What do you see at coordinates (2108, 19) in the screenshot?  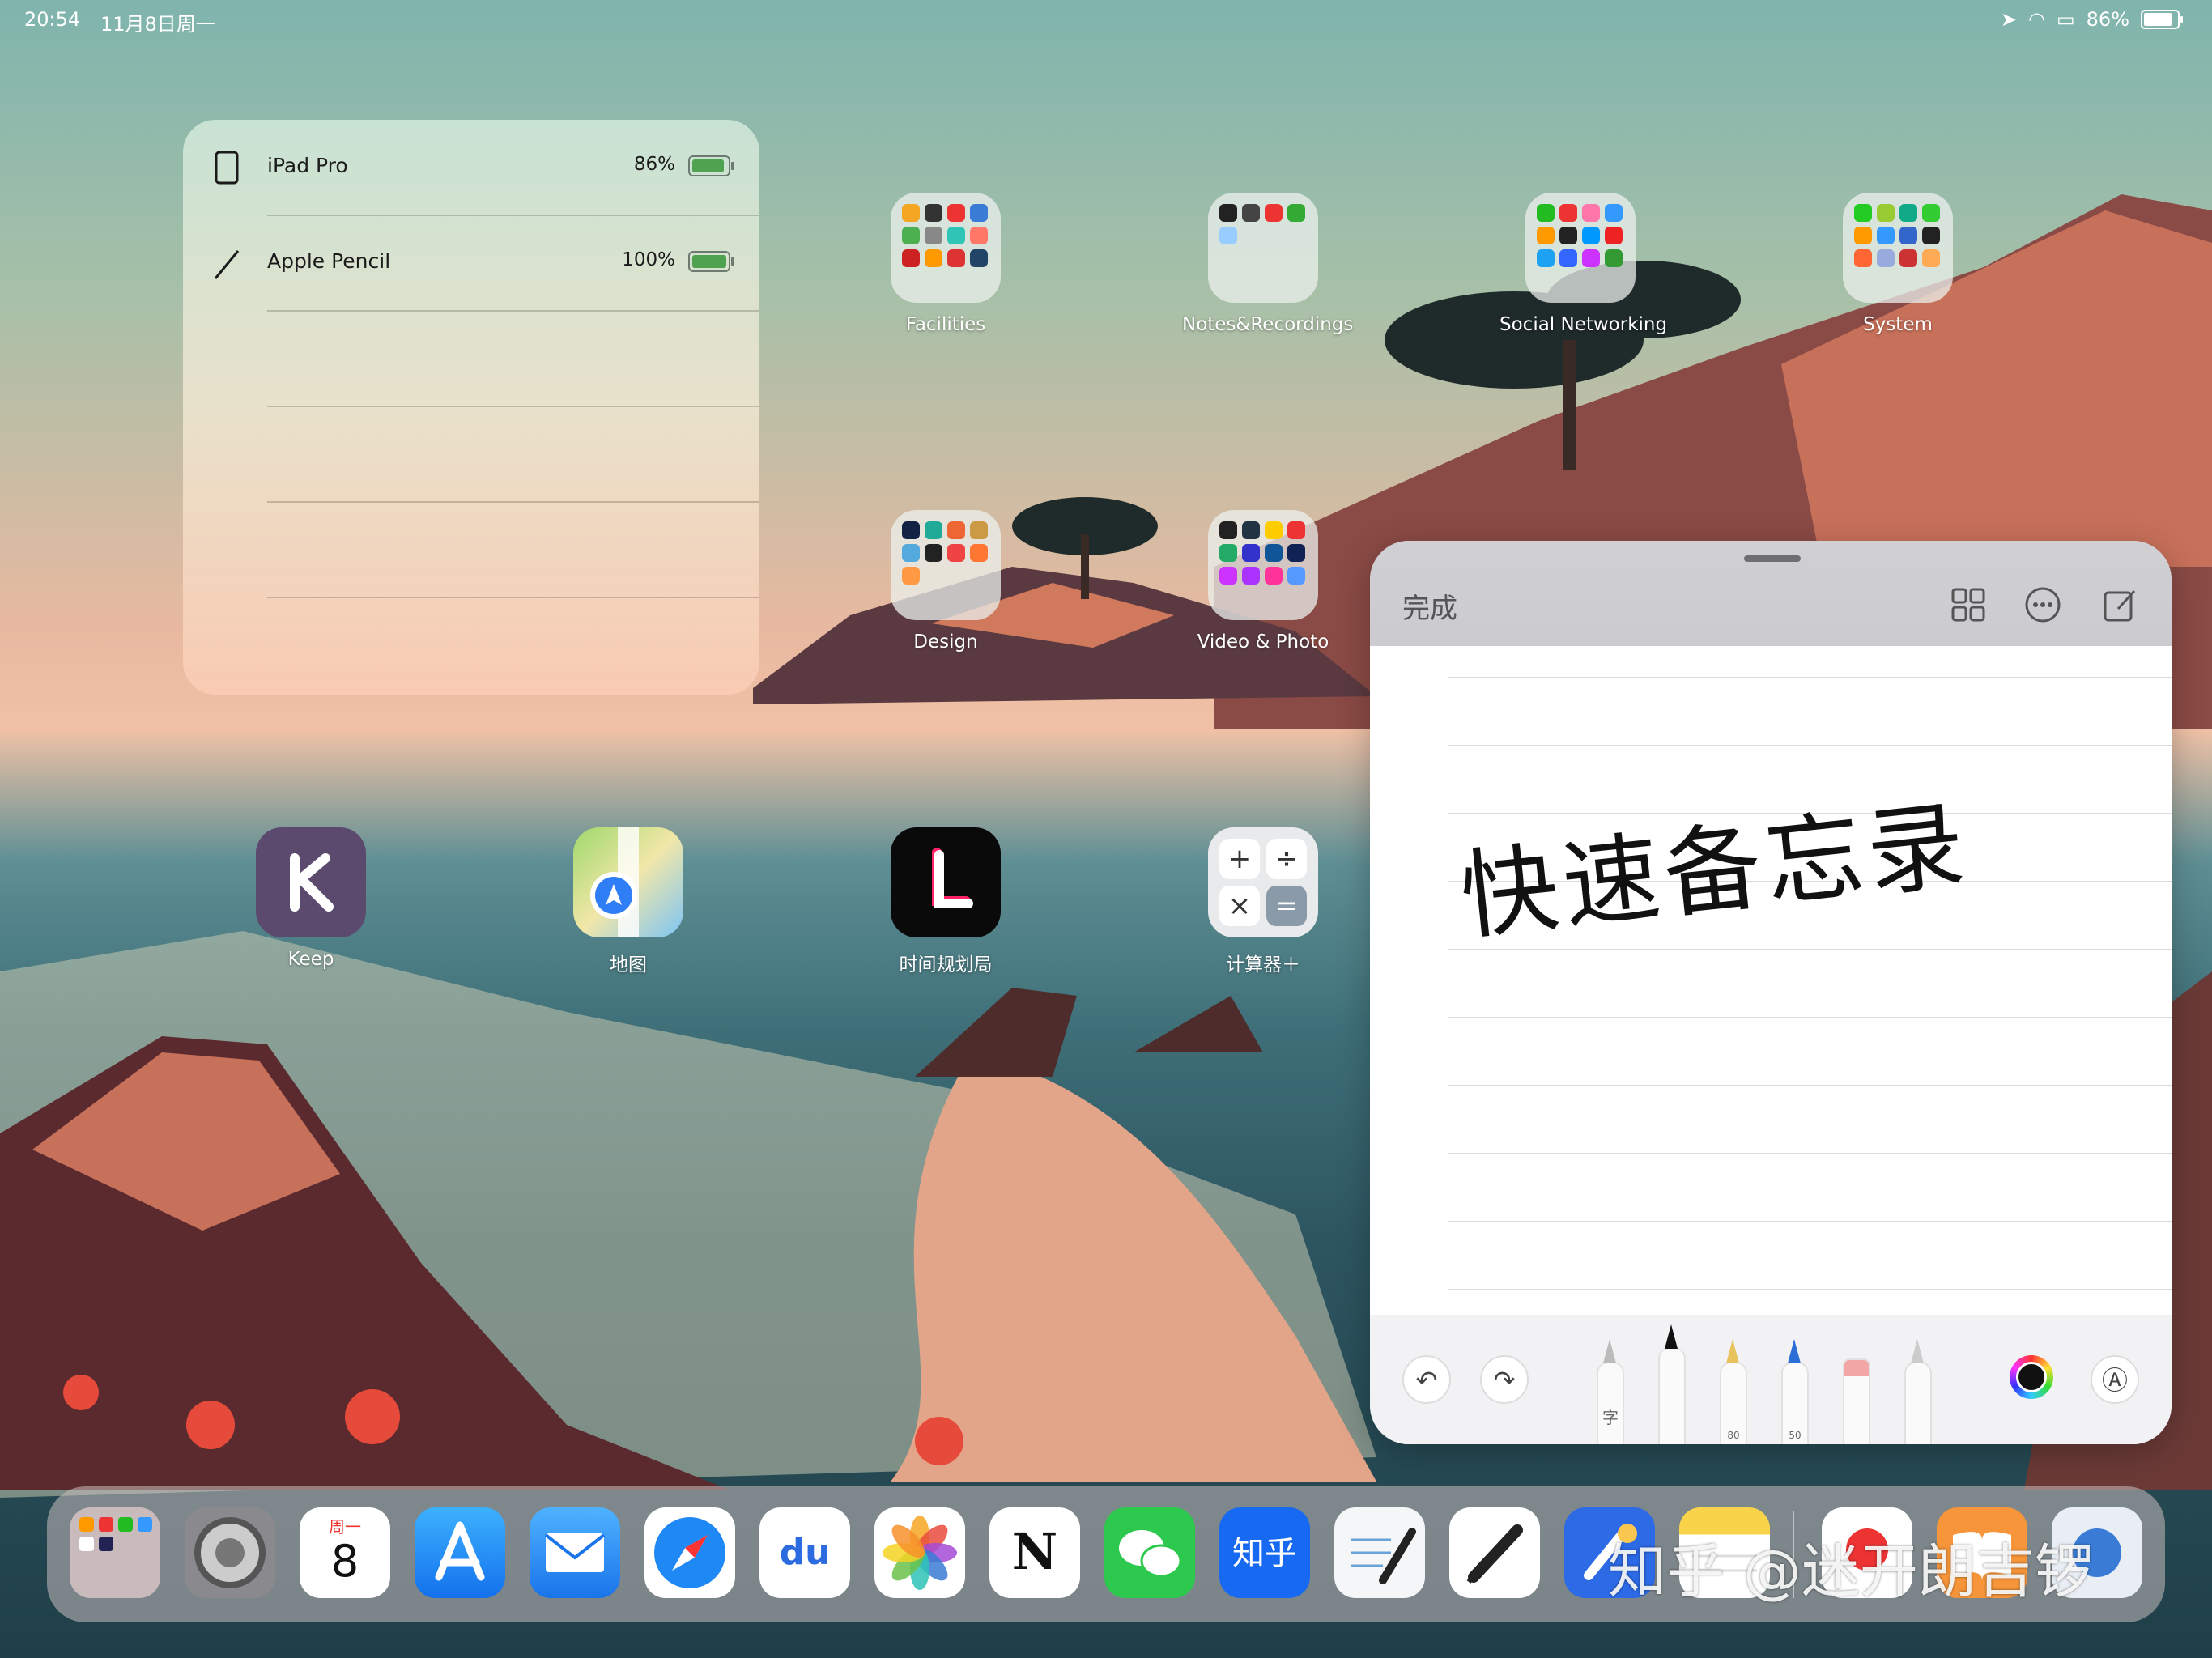 I see `battery-percent: 86%` at bounding box center [2108, 19].